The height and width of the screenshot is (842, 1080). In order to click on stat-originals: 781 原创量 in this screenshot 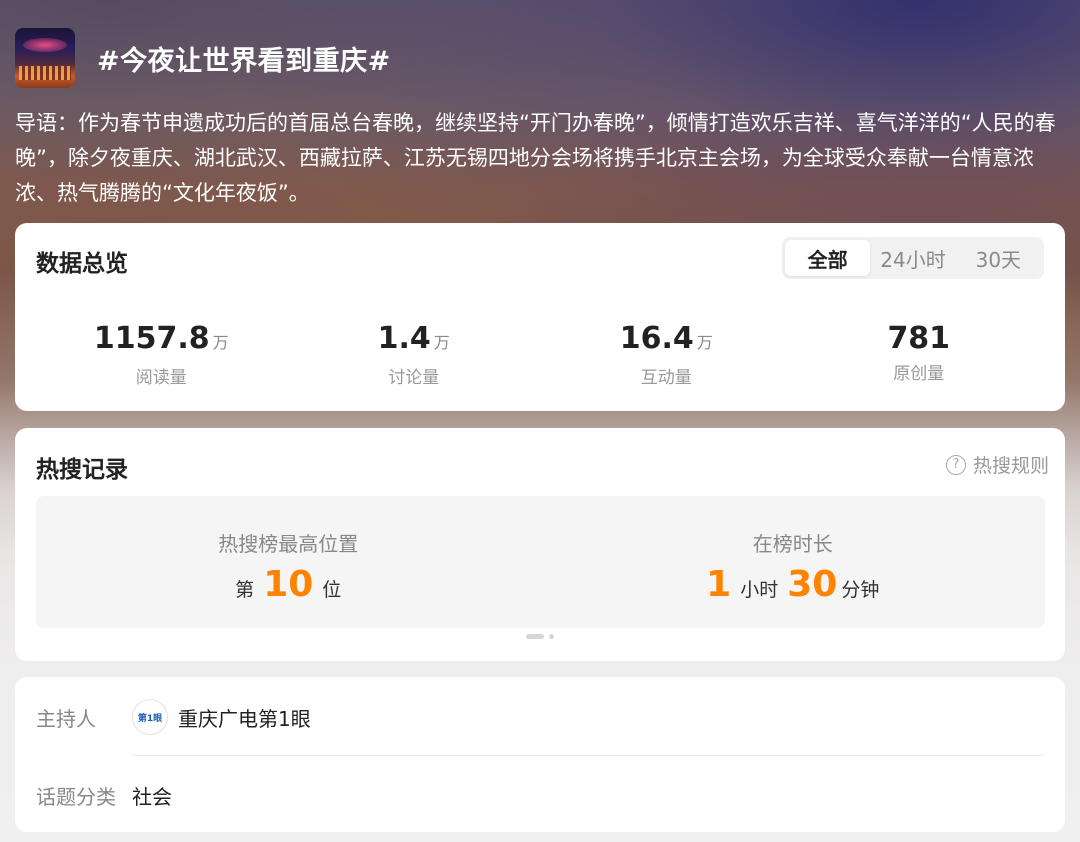, I will do `click(919, 354)`.